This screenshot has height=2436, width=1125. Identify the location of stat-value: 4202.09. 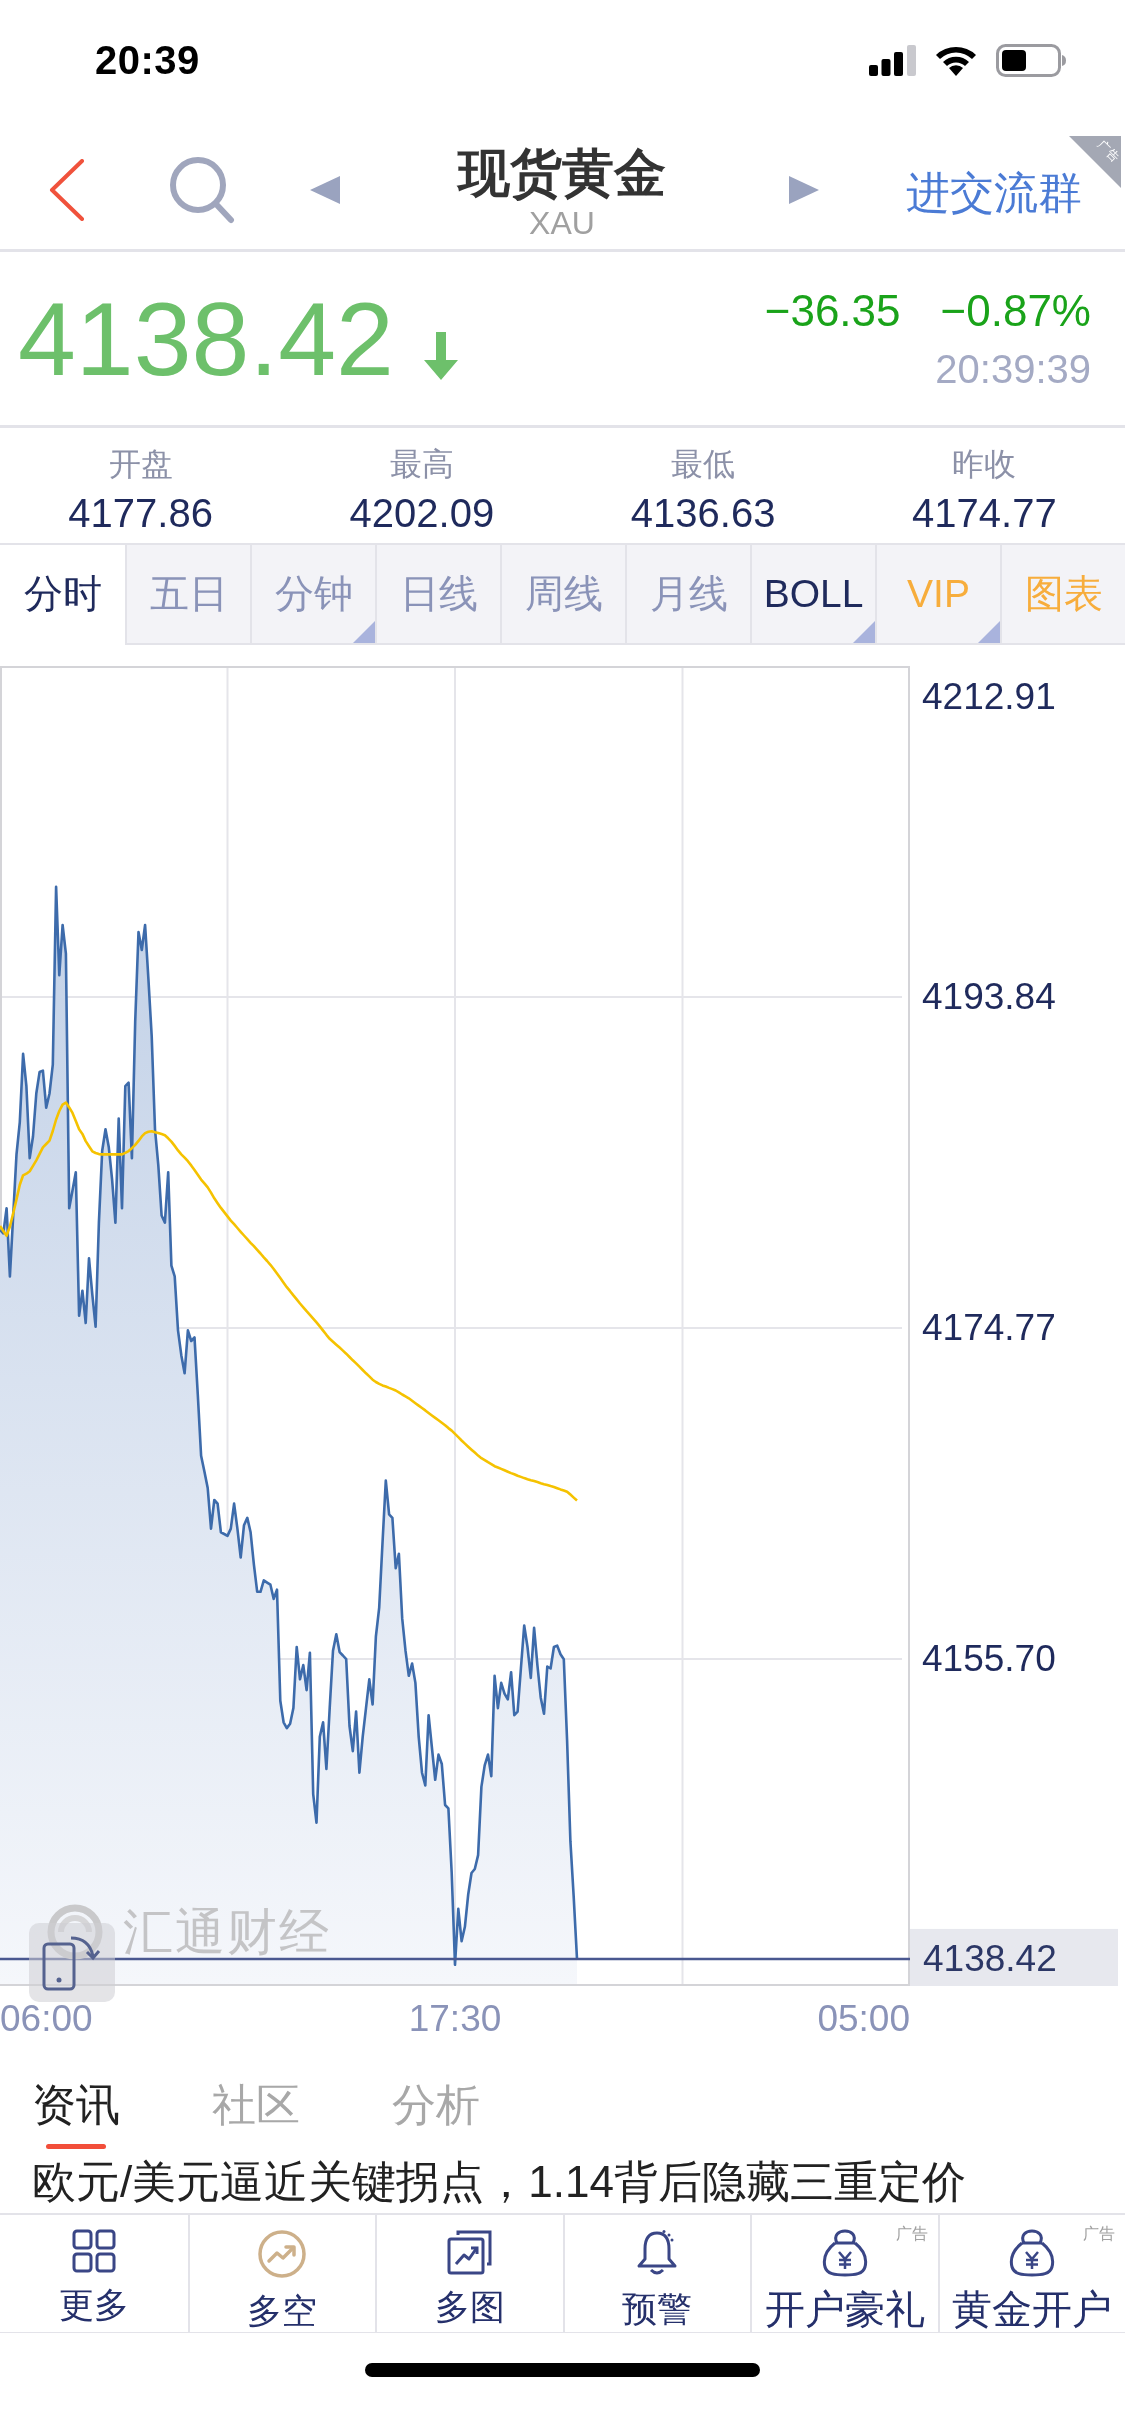
(422, 513).